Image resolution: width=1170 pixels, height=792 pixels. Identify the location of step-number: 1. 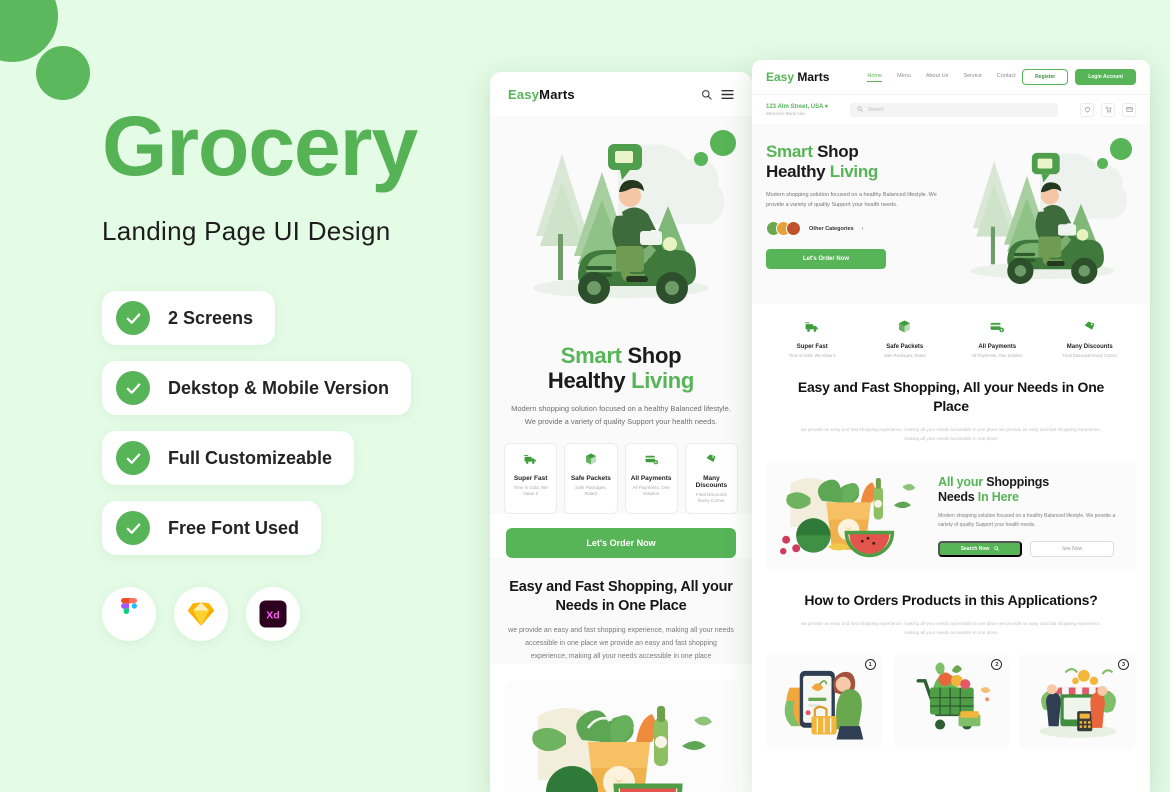
(870, 664).